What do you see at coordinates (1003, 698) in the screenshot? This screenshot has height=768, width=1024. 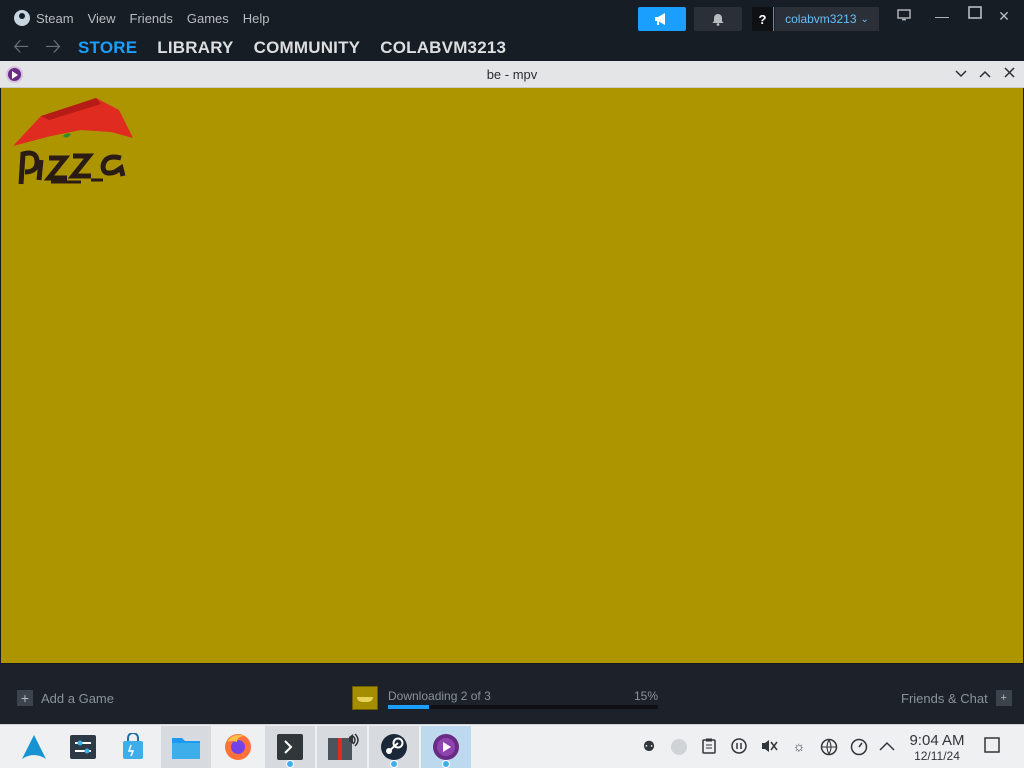 I see `friends-chat-icon: +` at bounding box center [1003, 698].